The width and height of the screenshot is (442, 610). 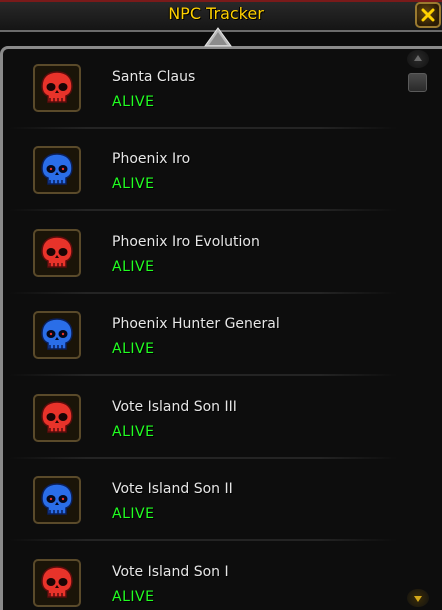 I want to click on npc-name: Vote Island Son II, so click(x=172, y=489).